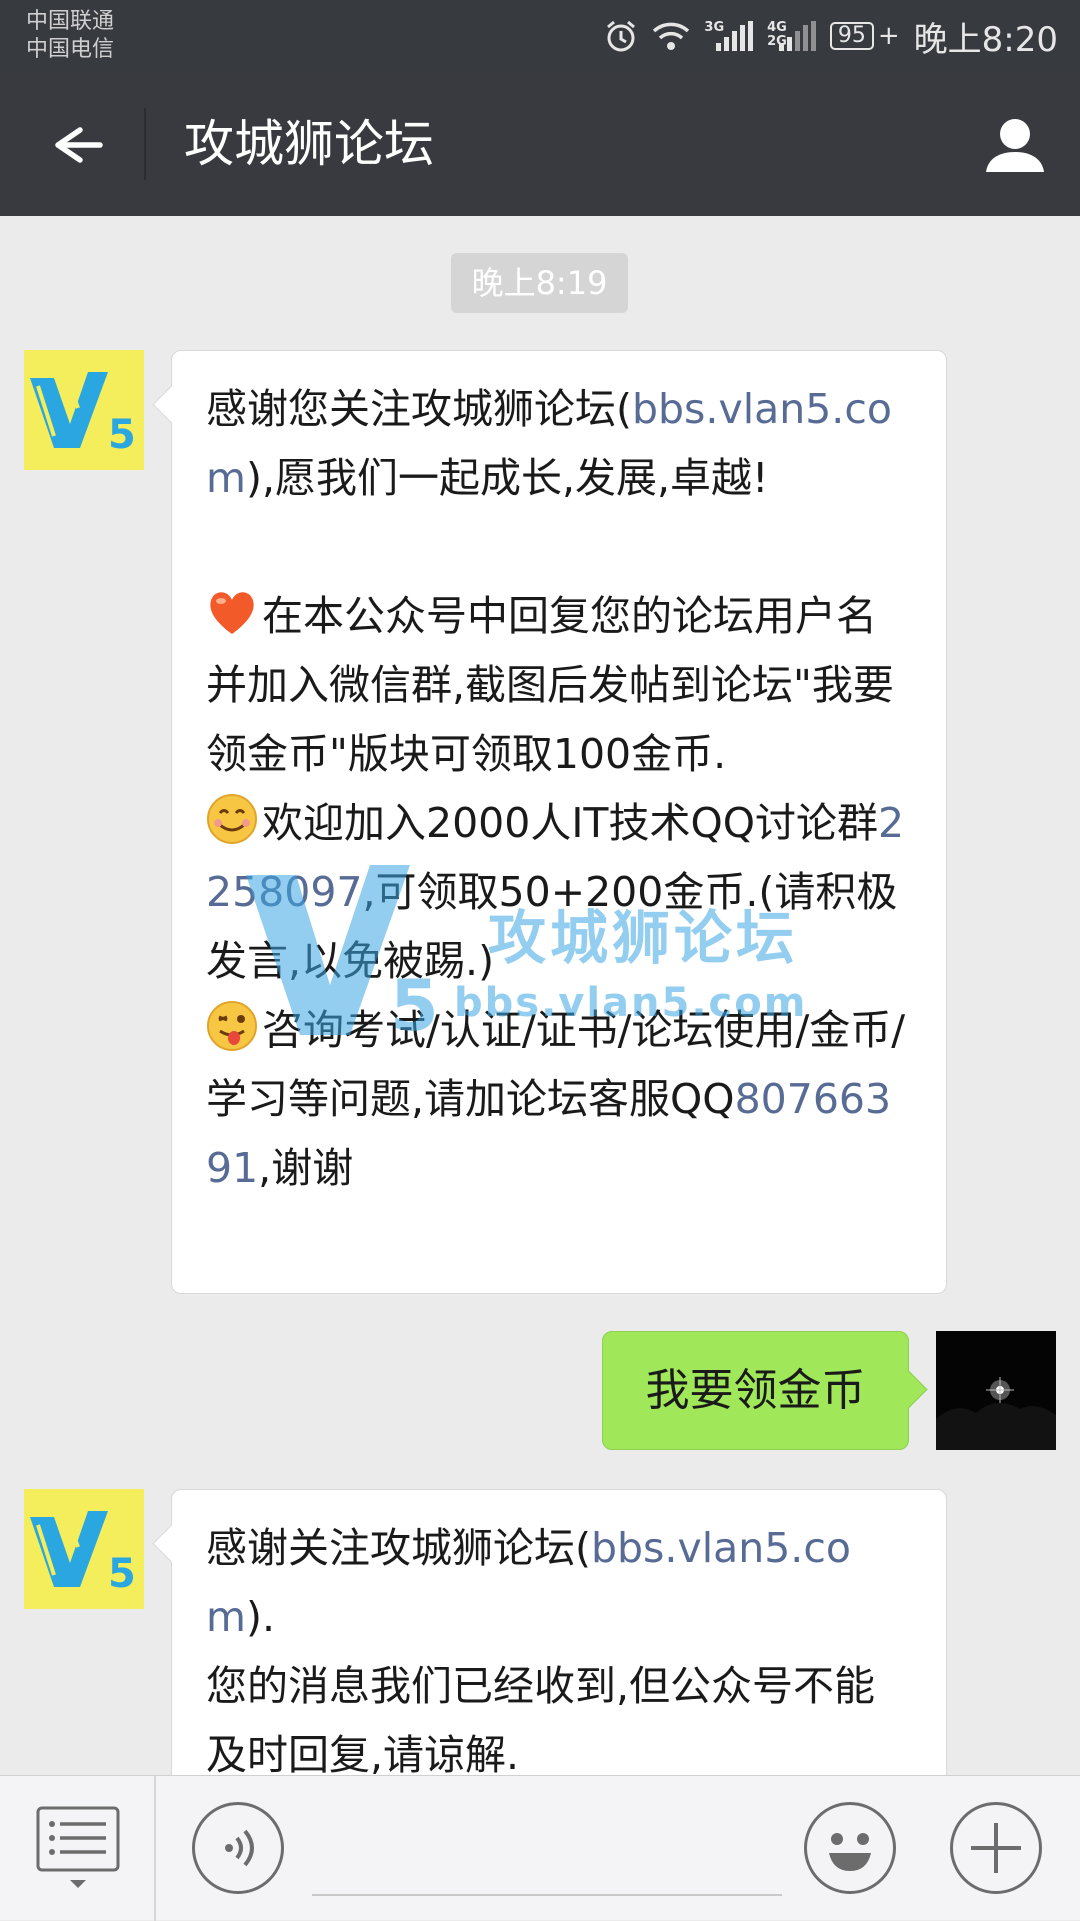 The height and width of the screenshot is (1921, 1080). Describe the element at coordinates (888, 36) in the screenshot. I see `charging-plus-icon: +` at that location.